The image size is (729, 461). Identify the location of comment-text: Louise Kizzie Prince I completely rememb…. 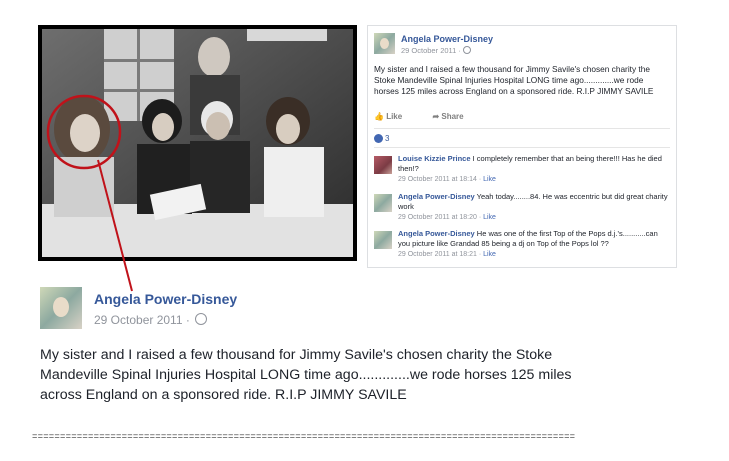
(534, 164).